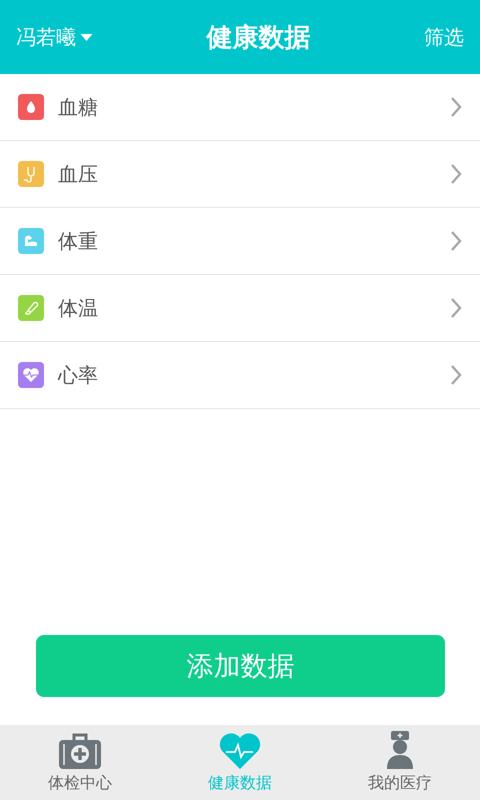 This screenshot has height=800, width=480. I want to click on page-title: 健康数据, so click(258, 38).